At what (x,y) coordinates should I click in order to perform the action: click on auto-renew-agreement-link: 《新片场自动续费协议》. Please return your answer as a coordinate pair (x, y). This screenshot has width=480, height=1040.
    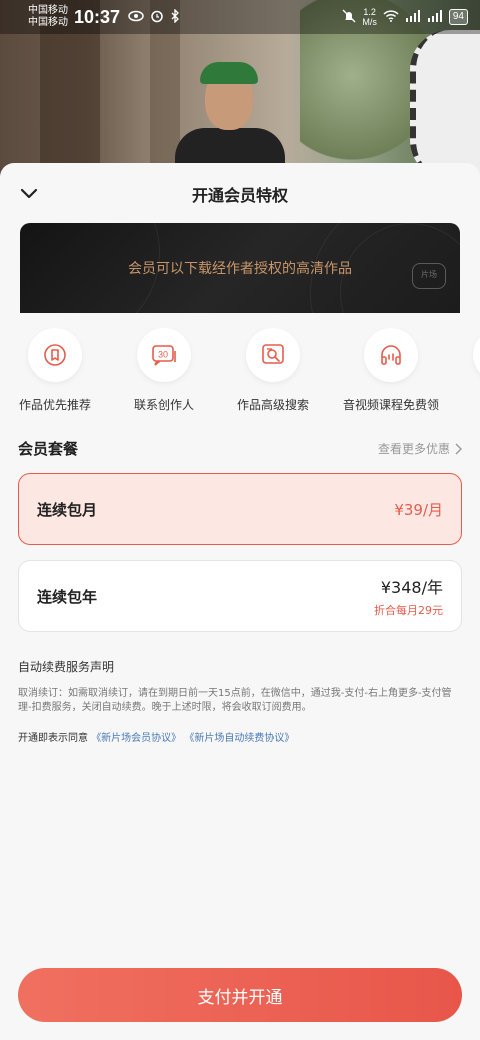
    Looking at the image, I should click on (239, 738).